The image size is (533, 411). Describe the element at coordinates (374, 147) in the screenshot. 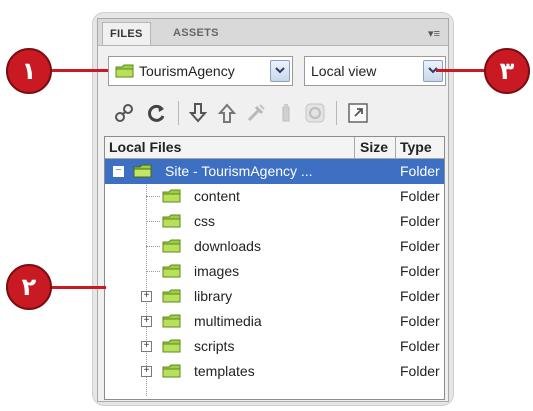

I see `column-size: Size` at that location.